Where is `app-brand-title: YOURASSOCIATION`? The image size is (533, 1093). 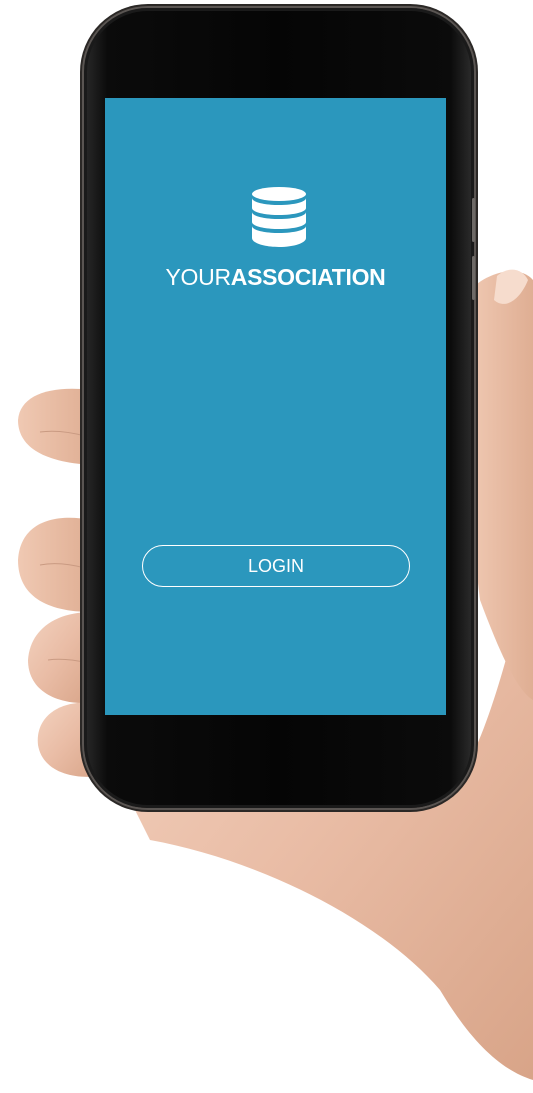 app-brand-title: YOURASSOCIATION is located at coordinates (275, 277).